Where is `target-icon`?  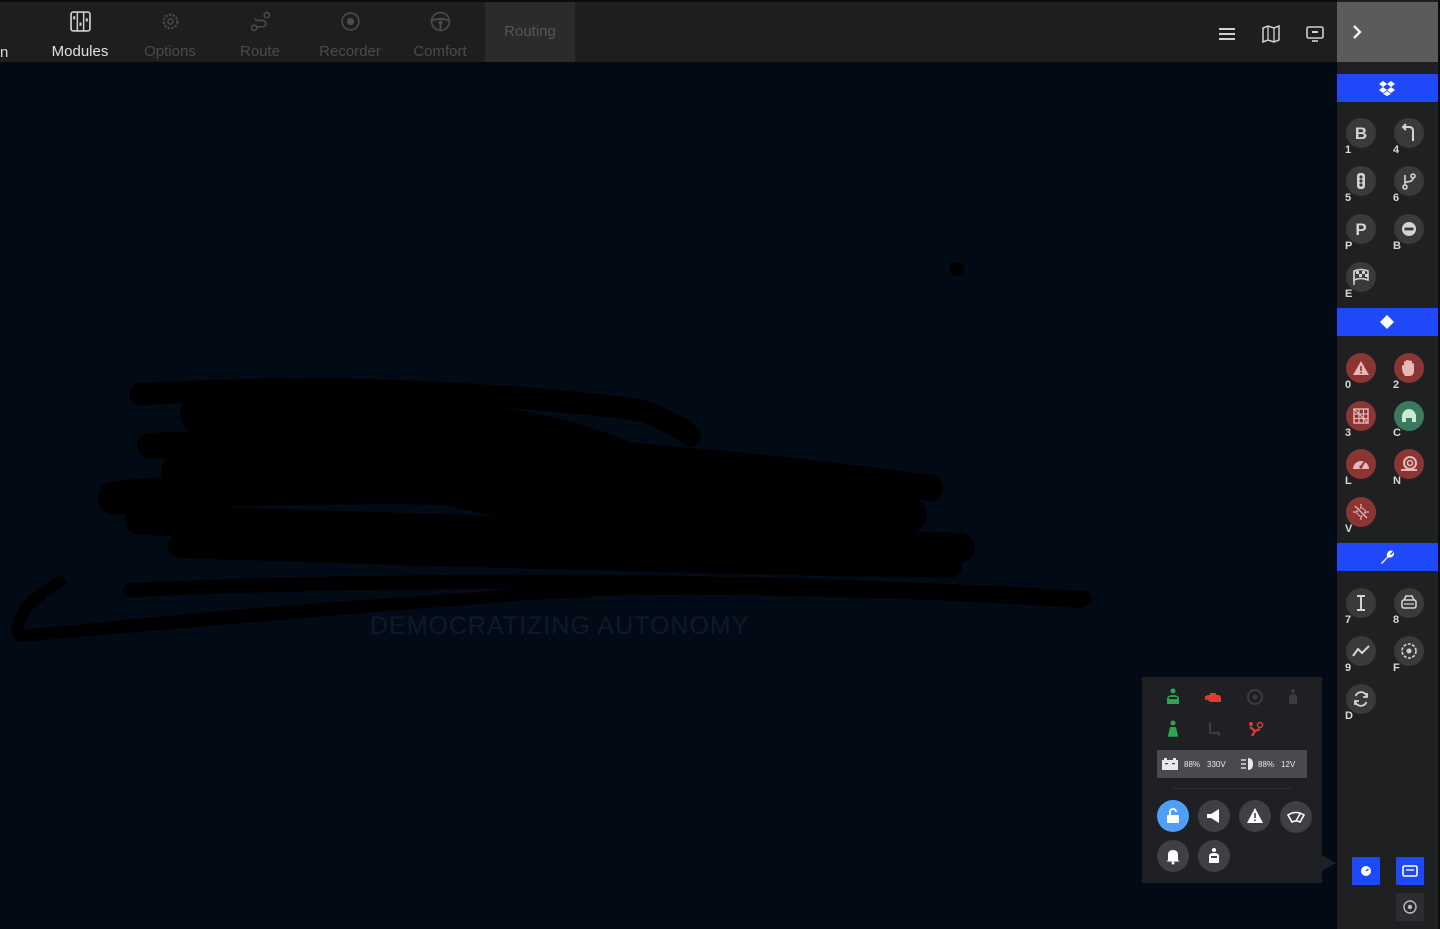 target-icon is located at coordinates (1409, 651).